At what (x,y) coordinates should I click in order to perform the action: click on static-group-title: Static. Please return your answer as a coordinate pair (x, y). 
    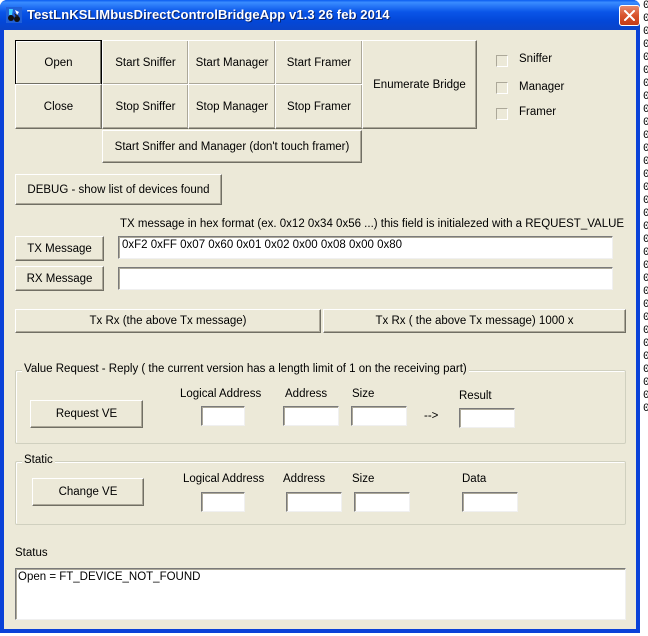
    Looking at the image, I should click on (38, 460).